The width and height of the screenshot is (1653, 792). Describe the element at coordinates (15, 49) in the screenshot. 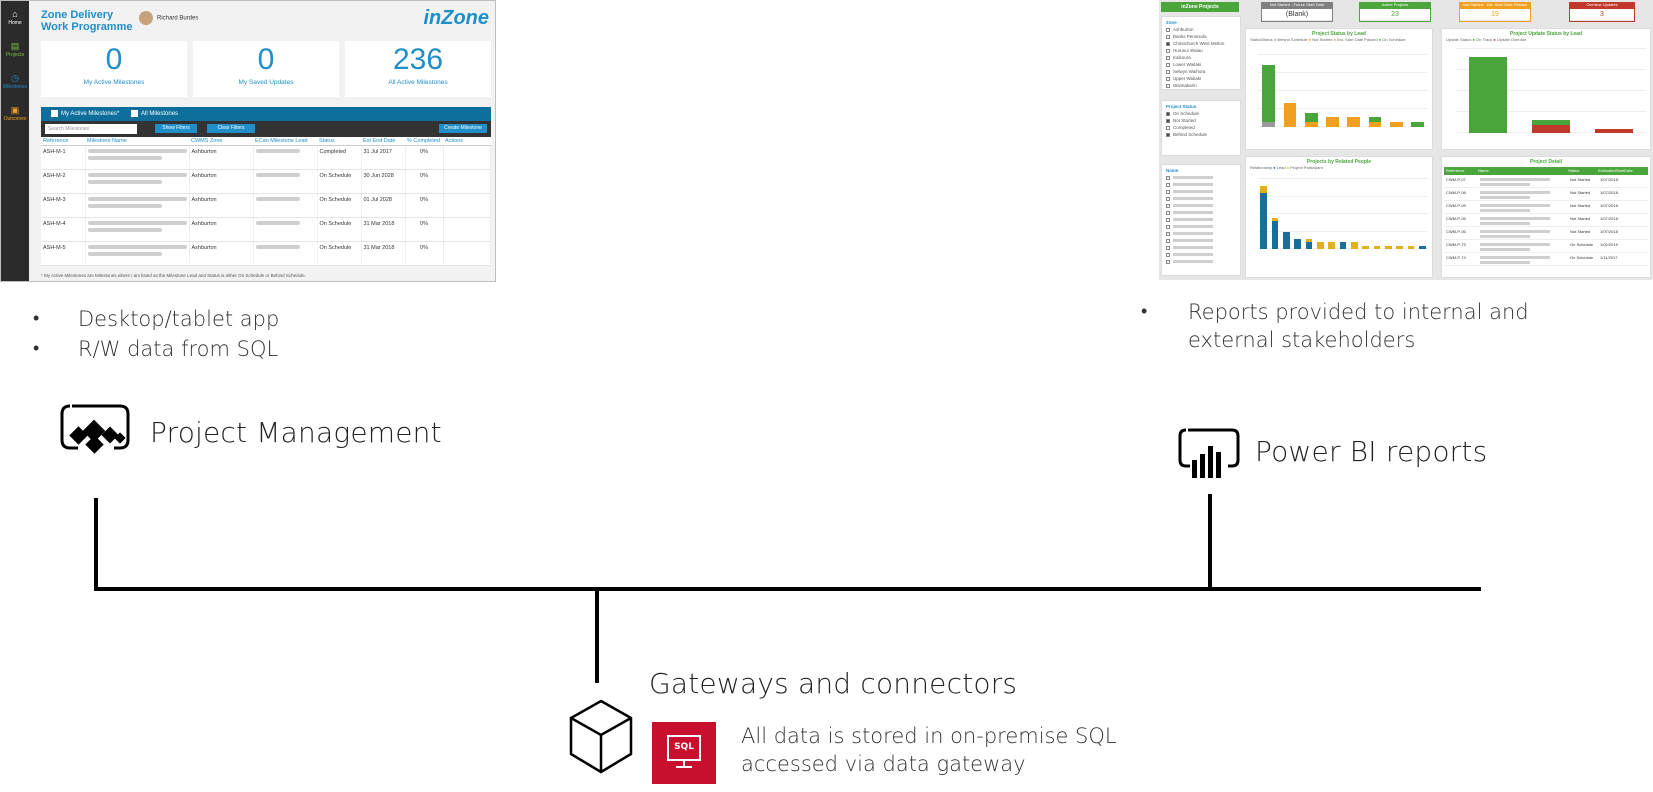

I see `rail-item-projects: ▤ Projects` at that location.